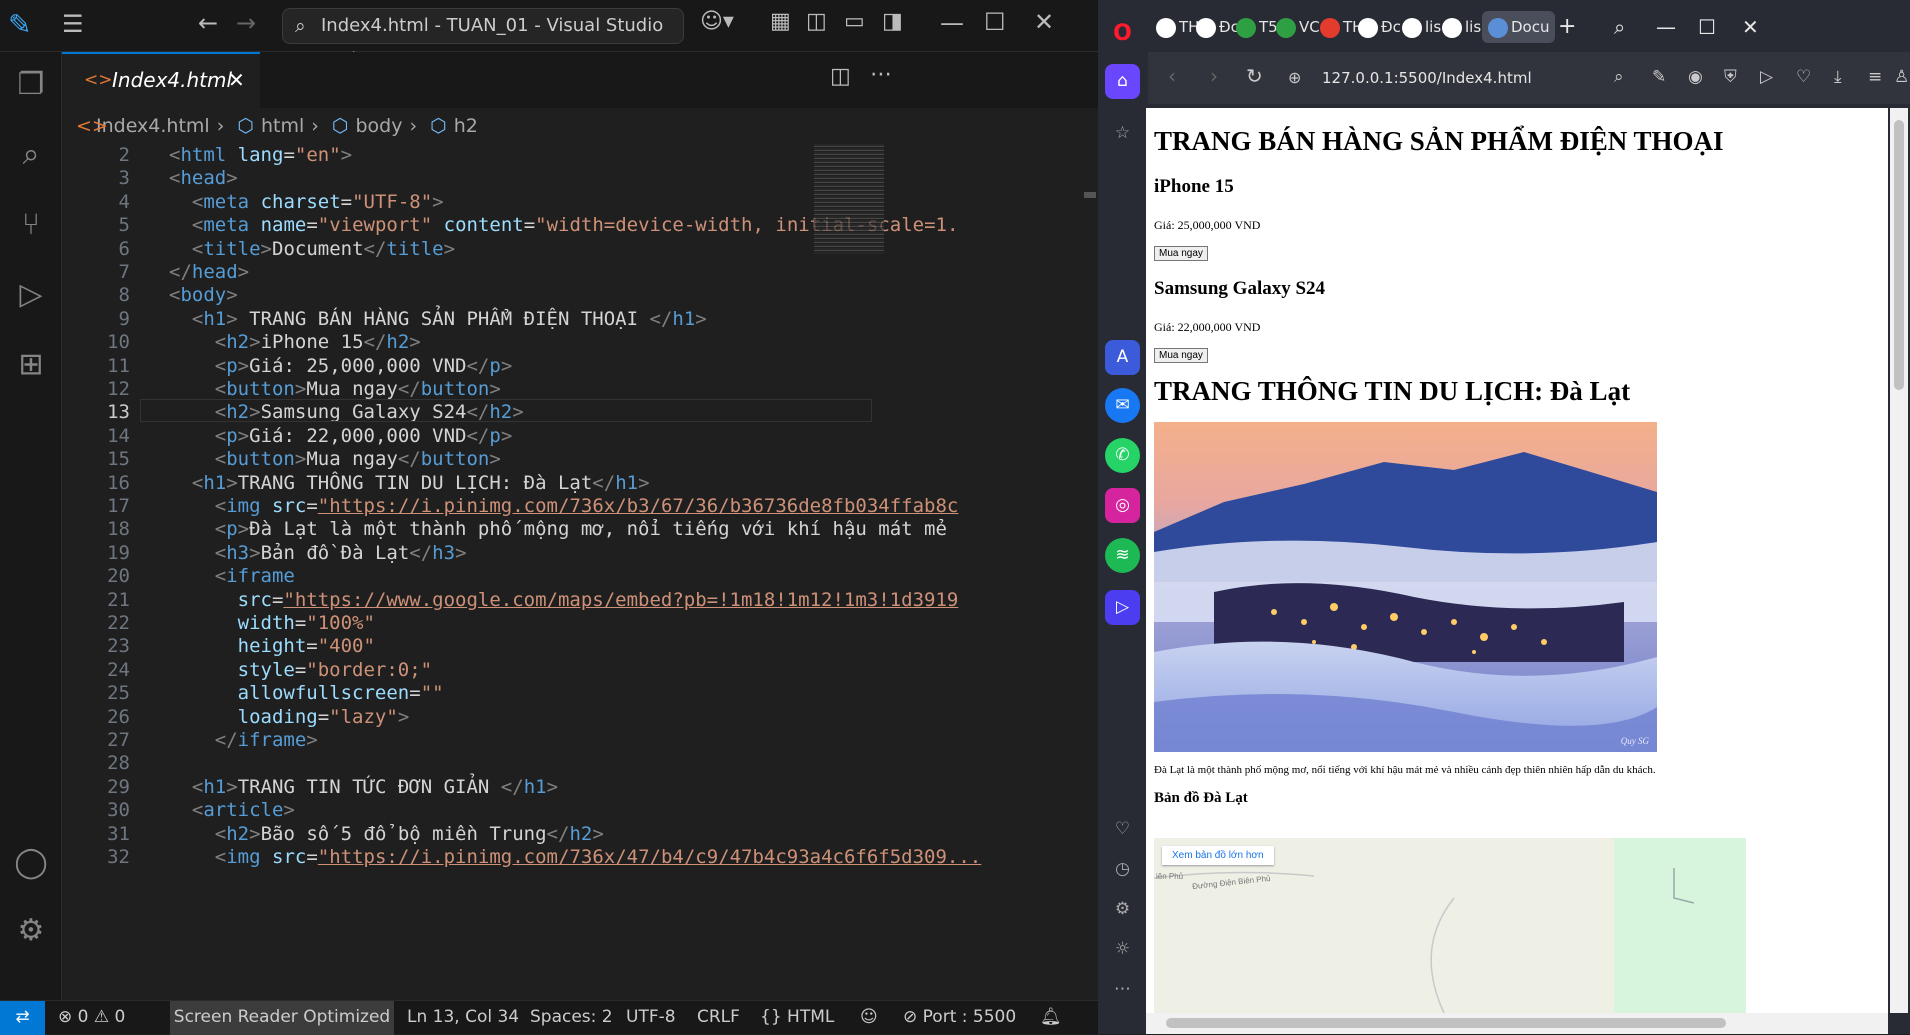  What do you see at coordinates (209, 272) in the screenshot?
I see `code-line: </head>` at bounding box center [209, 272].